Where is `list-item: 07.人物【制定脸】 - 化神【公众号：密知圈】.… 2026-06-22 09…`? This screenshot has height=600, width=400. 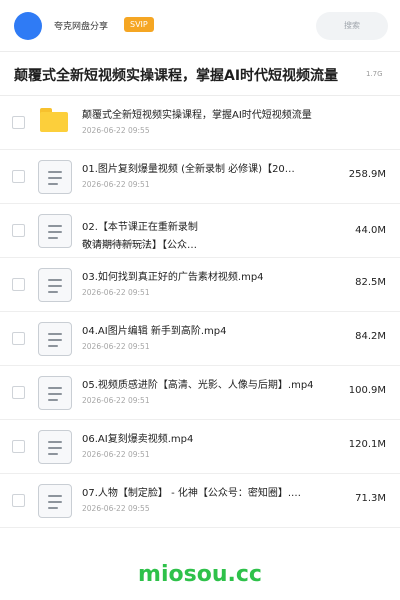
list-item: 07.人物【制定脸】 - 化神【公众号：密知圈】.… 2026-06-22 09… is located at coordinates (200, 501).